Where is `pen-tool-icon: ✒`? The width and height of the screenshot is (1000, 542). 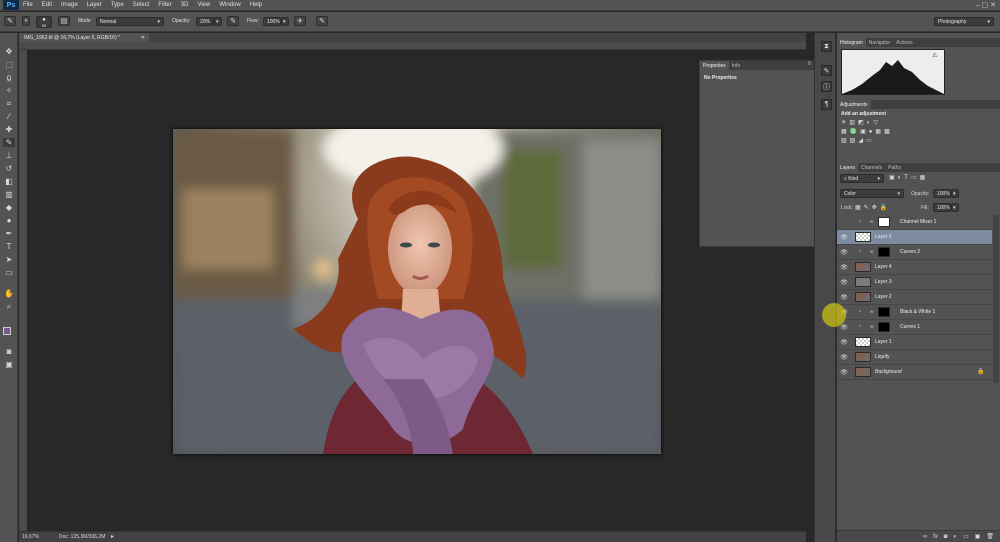
pen-tool-icon: ✒ is located at coordinates (9, 233).